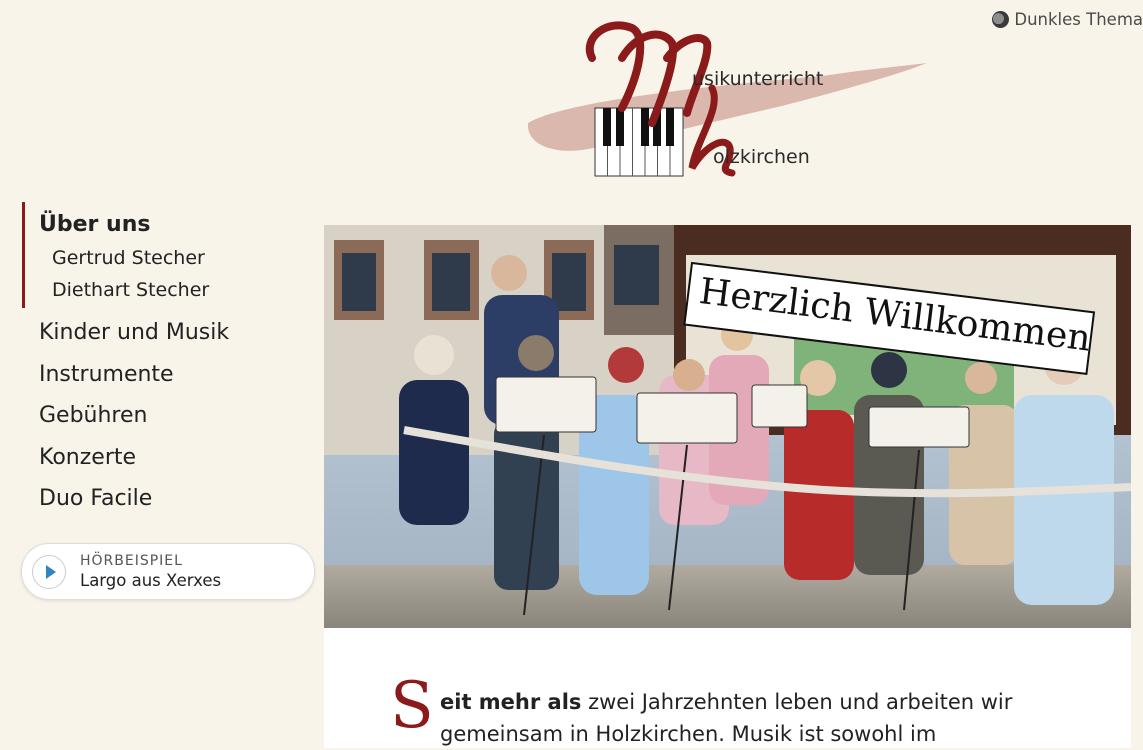 The image size is (1143, 750). What do you see at coordinates (167, 375) in the screenshot?
I see `nav-item-instrumente: Instrumente` at bounding box center [167, 375].